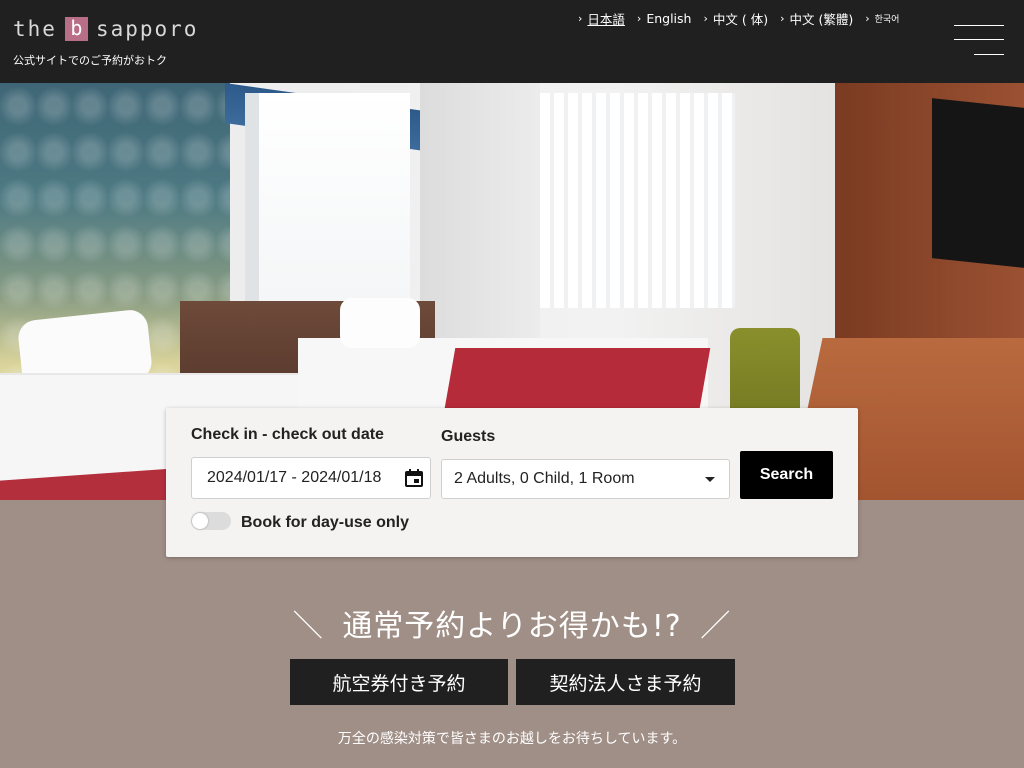 The height and width of the screenshot is (768, 1024). I want to click on dayuse-toggle, so click(211, 521).